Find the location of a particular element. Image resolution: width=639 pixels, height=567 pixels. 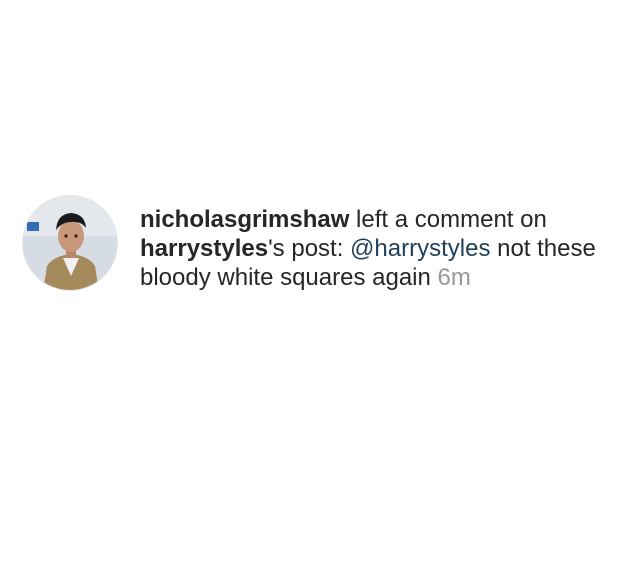

avatar is located at coordinates (70, 243).